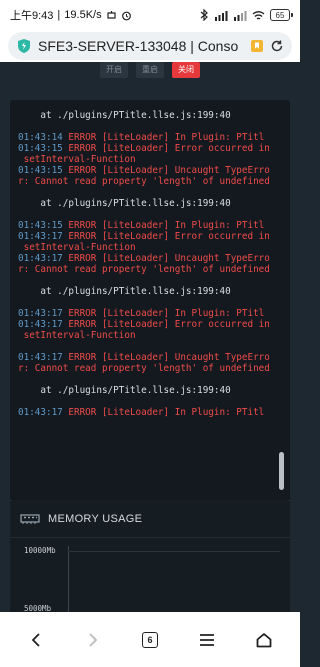 The image size is (320, 667). I want to click on back-icon, so click(36, 640).